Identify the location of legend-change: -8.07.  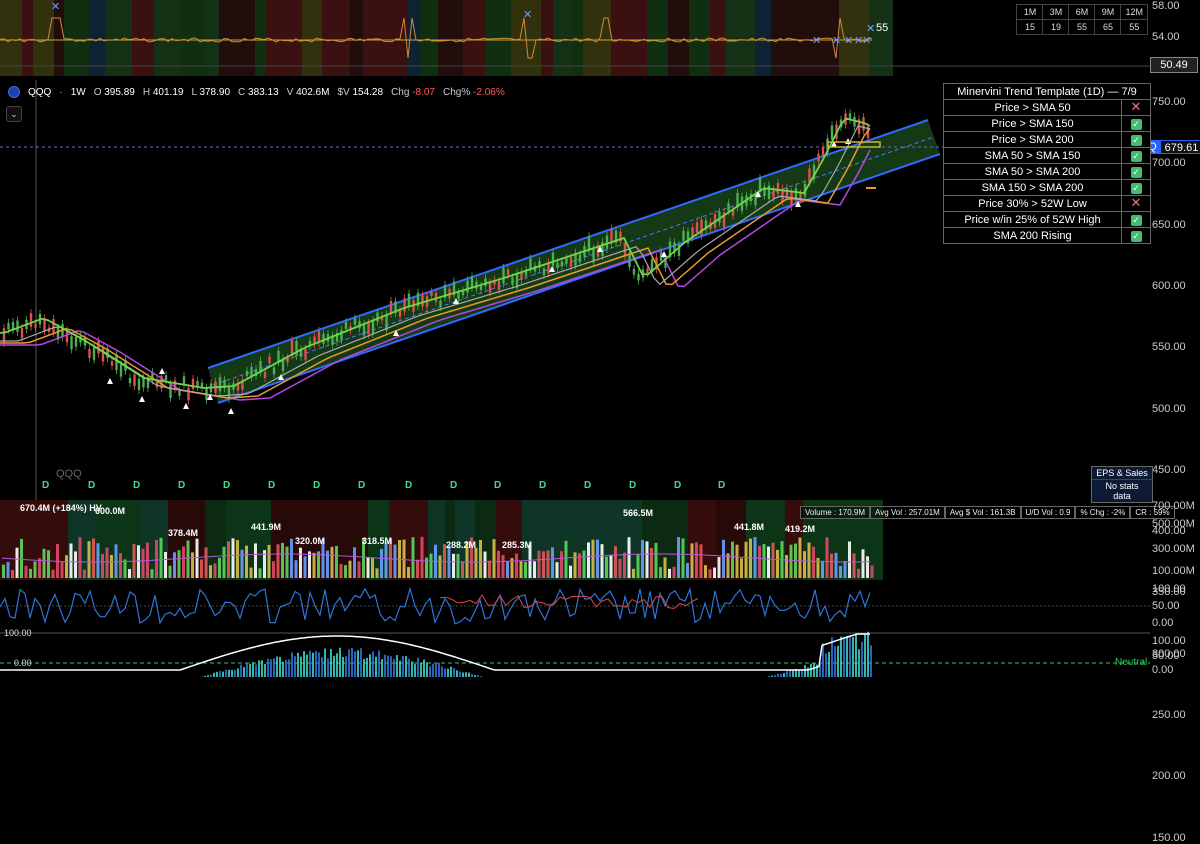
(423, 92).